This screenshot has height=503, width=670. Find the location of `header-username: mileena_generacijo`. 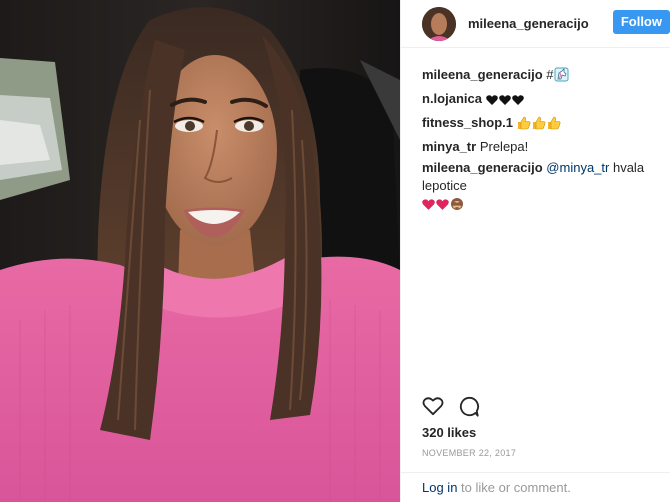

header-username: mileena_generacijo is located at coordinates (528, 23).